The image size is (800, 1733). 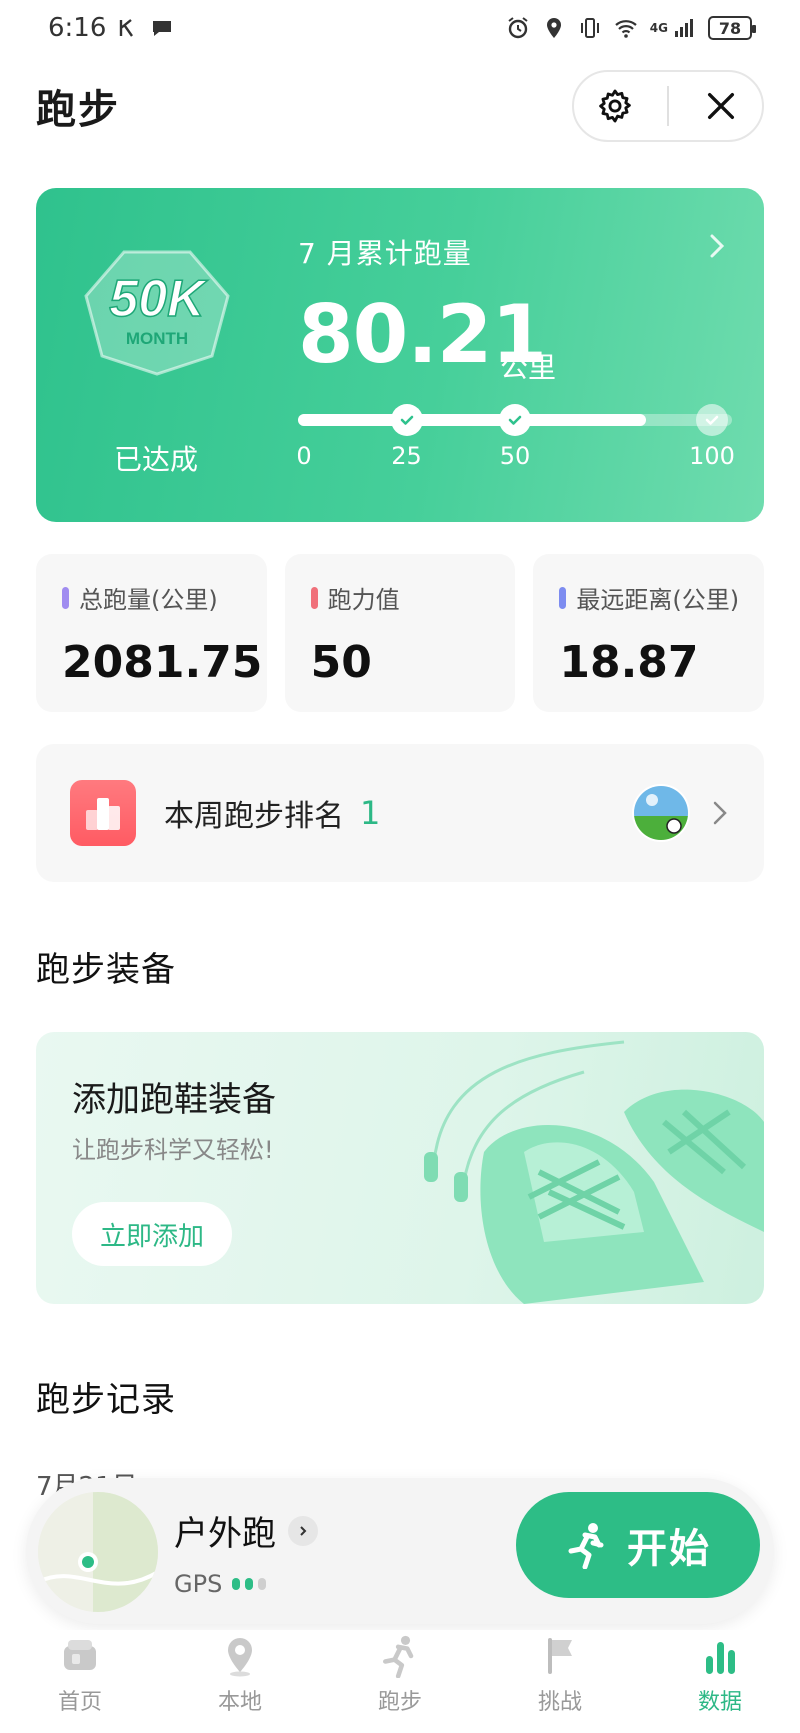 I want to click on run-type-selector: 户外跑, so click(x=246, y=1530).